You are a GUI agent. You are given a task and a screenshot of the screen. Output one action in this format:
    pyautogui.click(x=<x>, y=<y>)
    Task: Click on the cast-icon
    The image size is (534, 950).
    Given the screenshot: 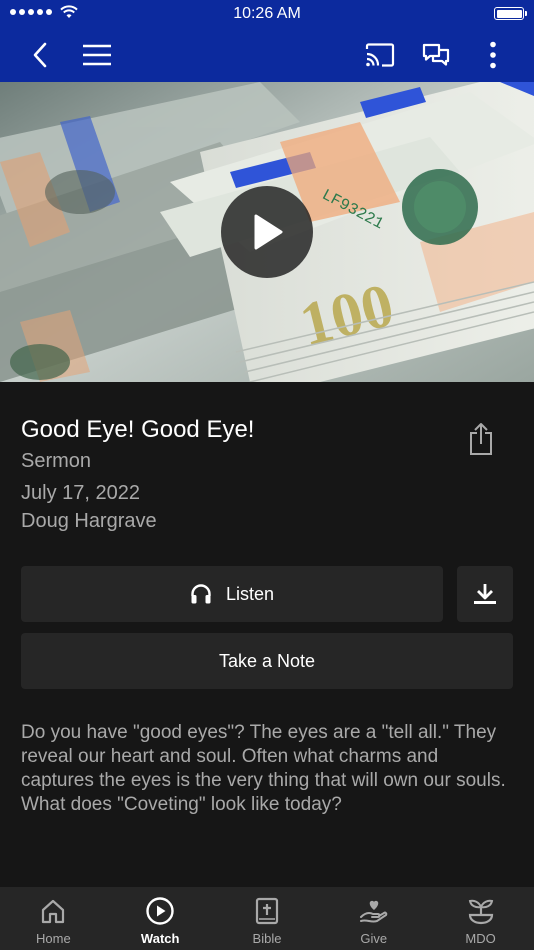 What is the action you would take?
    pyautogui.click(x=380, y=55)
    